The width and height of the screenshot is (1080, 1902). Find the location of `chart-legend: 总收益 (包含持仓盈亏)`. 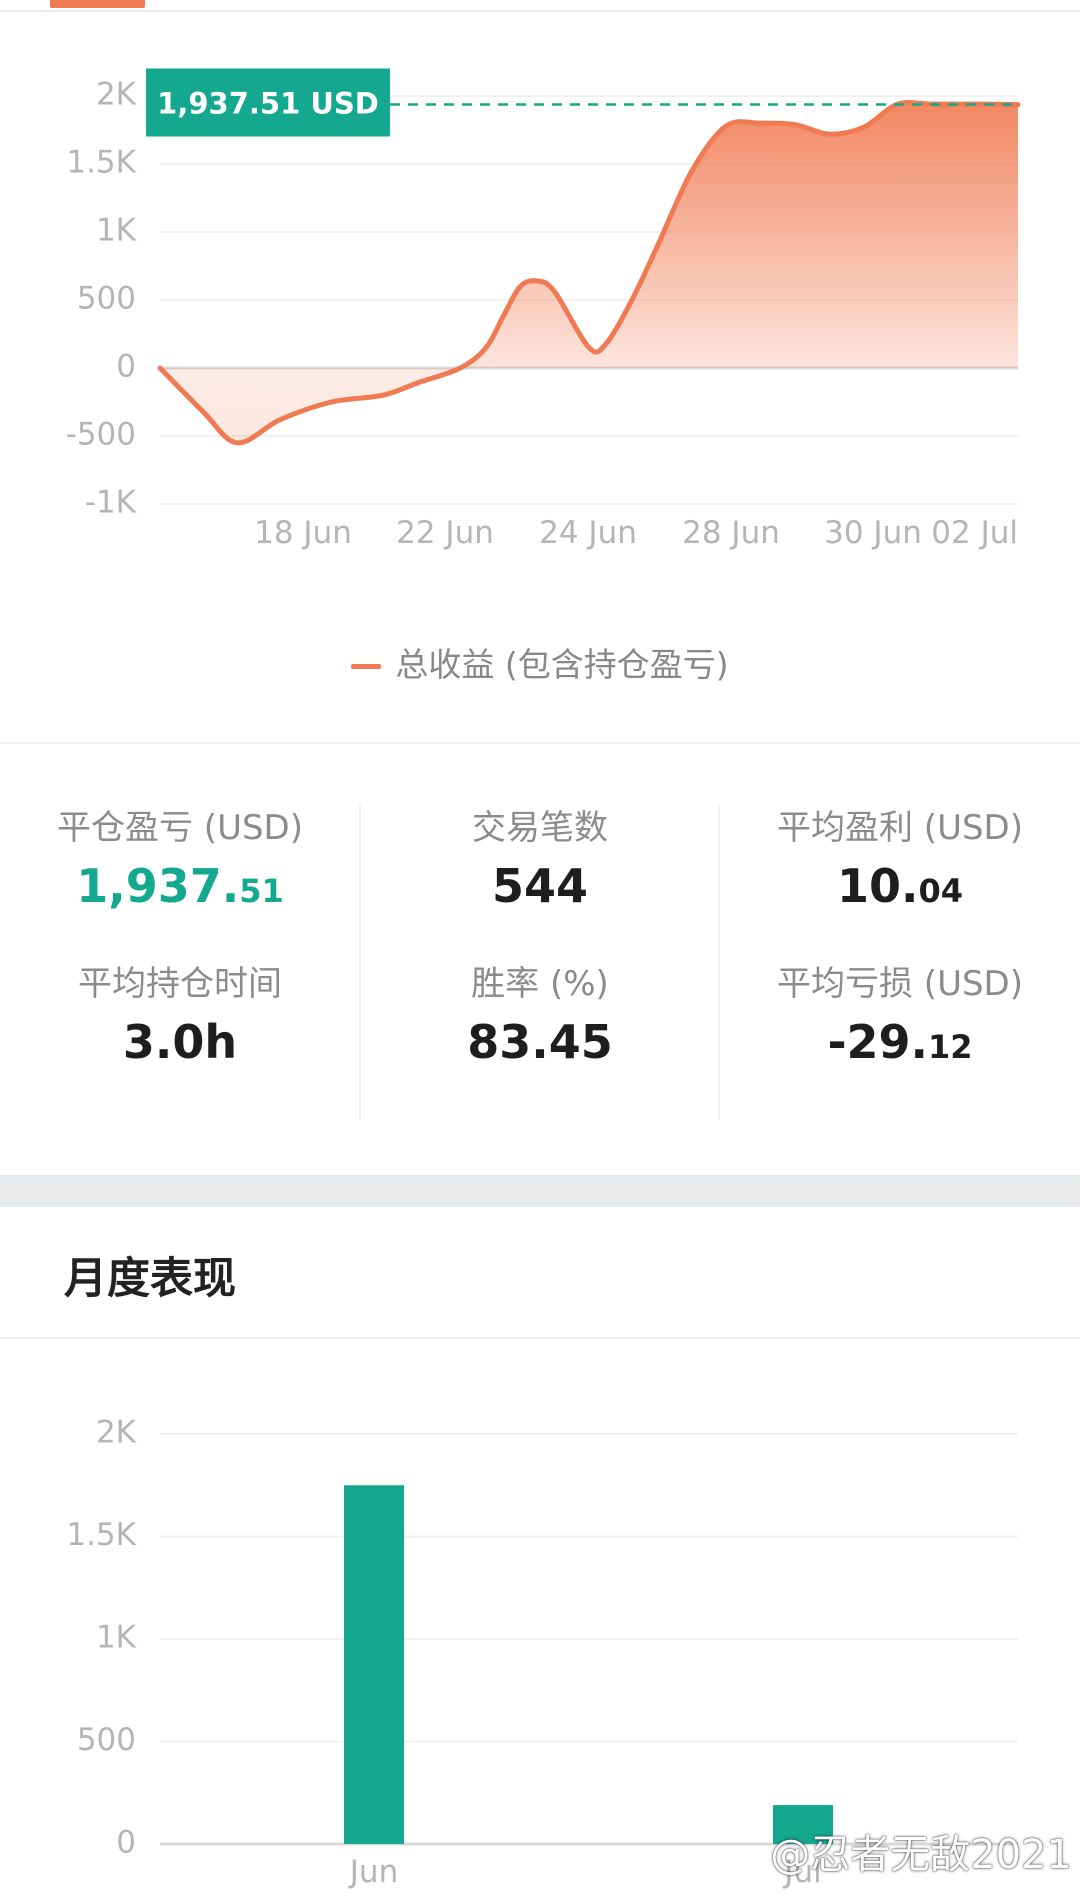

chart-legend: 总收益 (包含持仓盈亏) is located at coordinates (540, 662).